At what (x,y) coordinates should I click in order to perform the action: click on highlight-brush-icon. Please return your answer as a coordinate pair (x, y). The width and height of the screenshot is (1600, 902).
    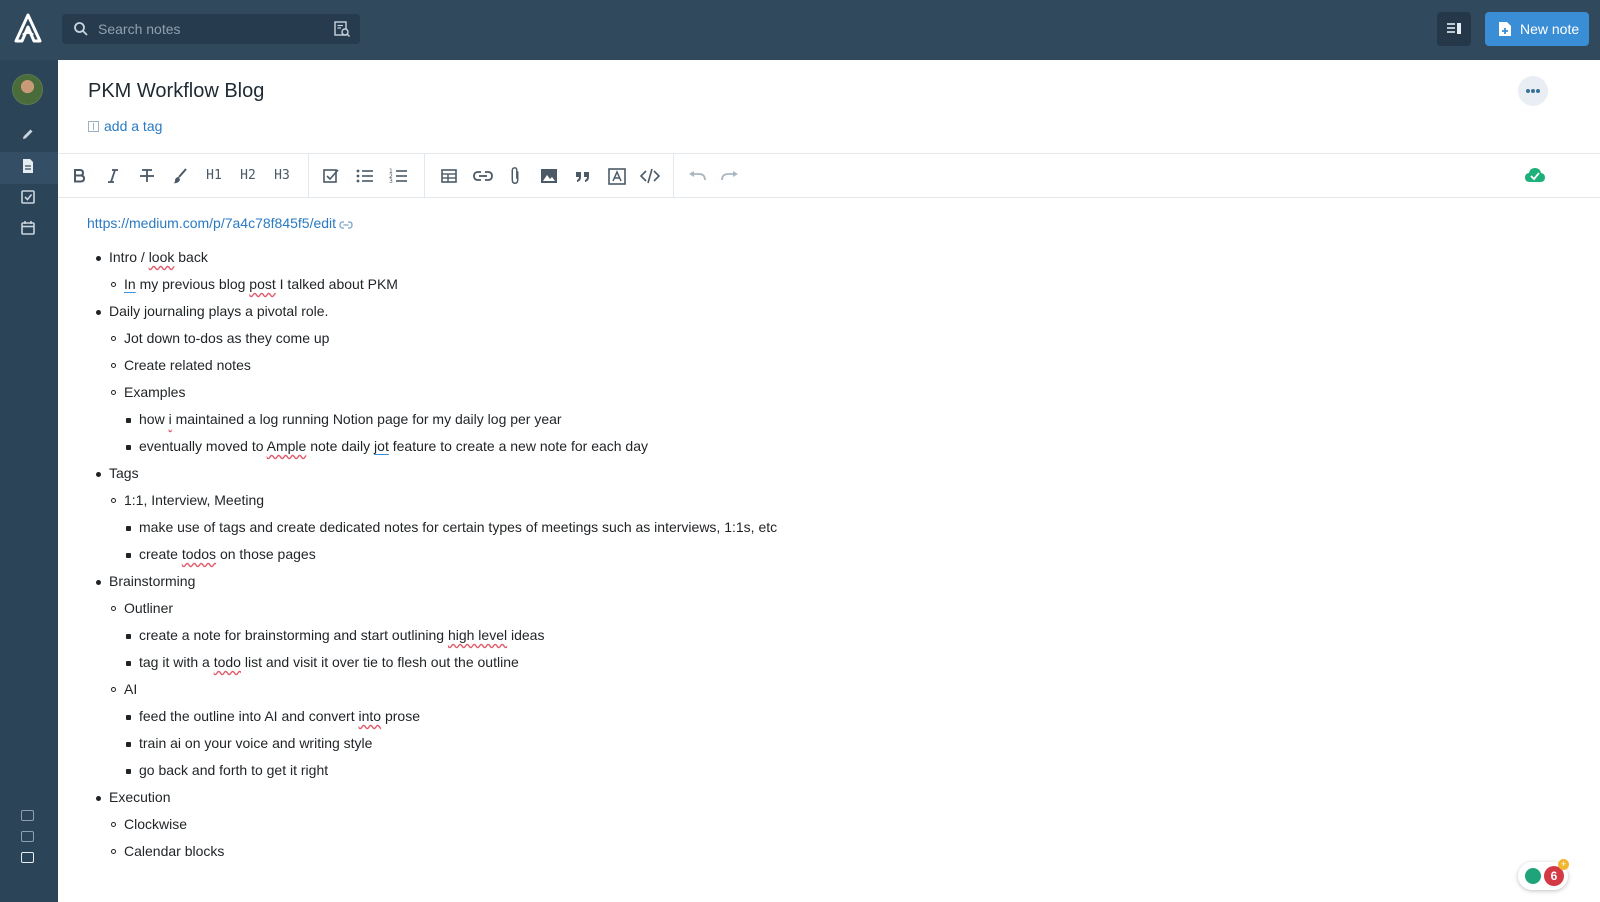
    Looking at the image, I should click on (180, 176).